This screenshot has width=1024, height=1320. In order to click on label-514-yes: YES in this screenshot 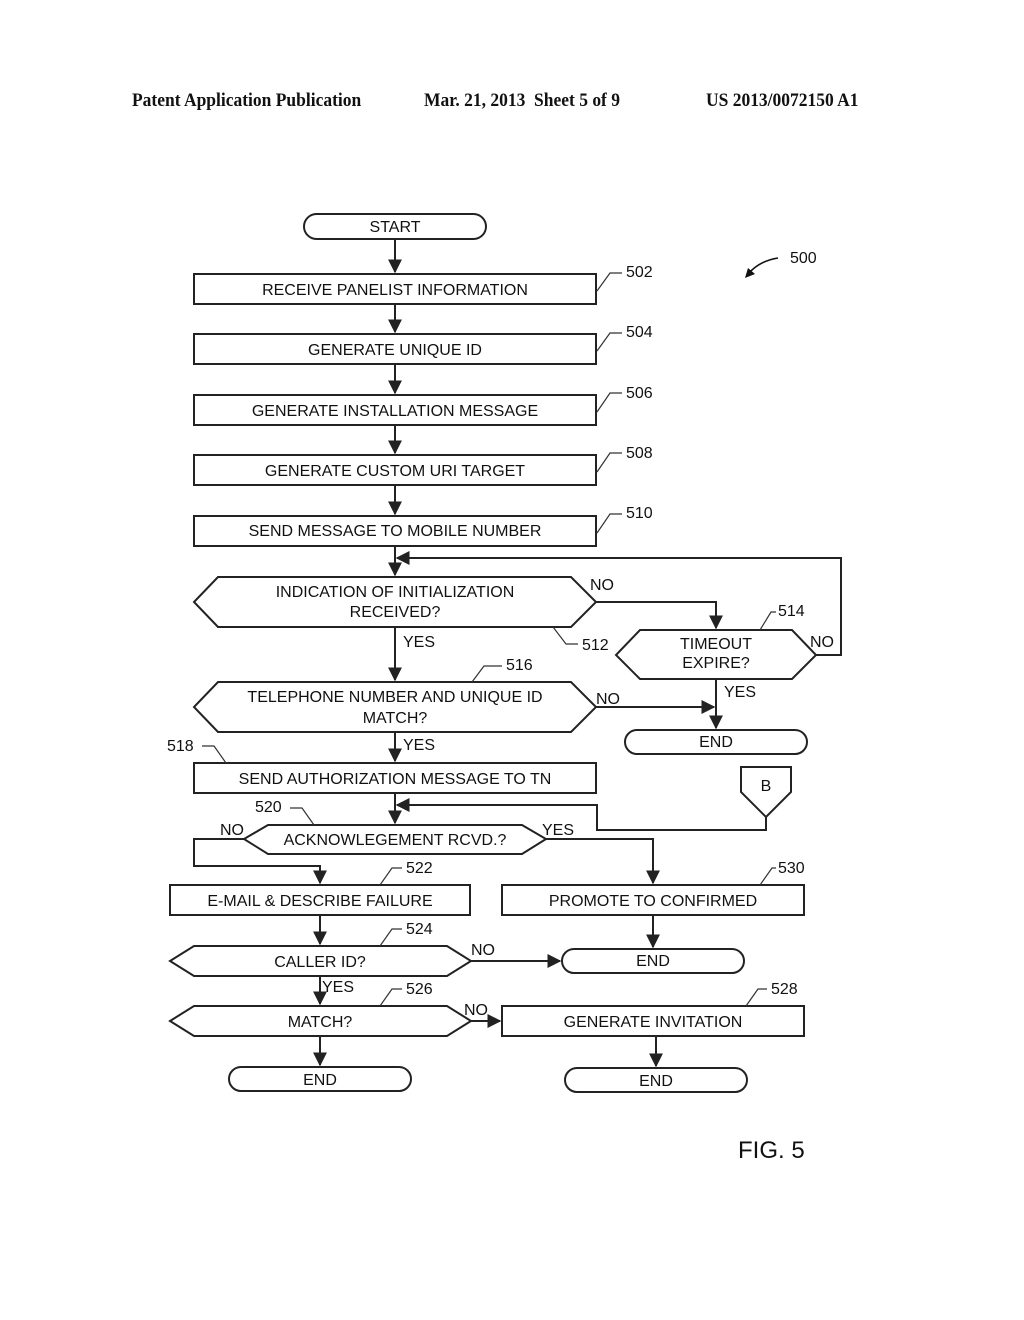, I will do `click(740, 692)`.